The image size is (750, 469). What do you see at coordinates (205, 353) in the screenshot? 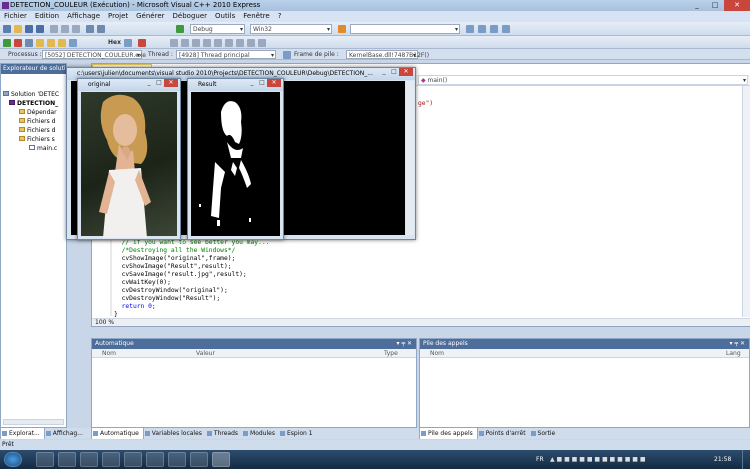
I see `column-header-value: Valeur` at bounding box center [205, 353].